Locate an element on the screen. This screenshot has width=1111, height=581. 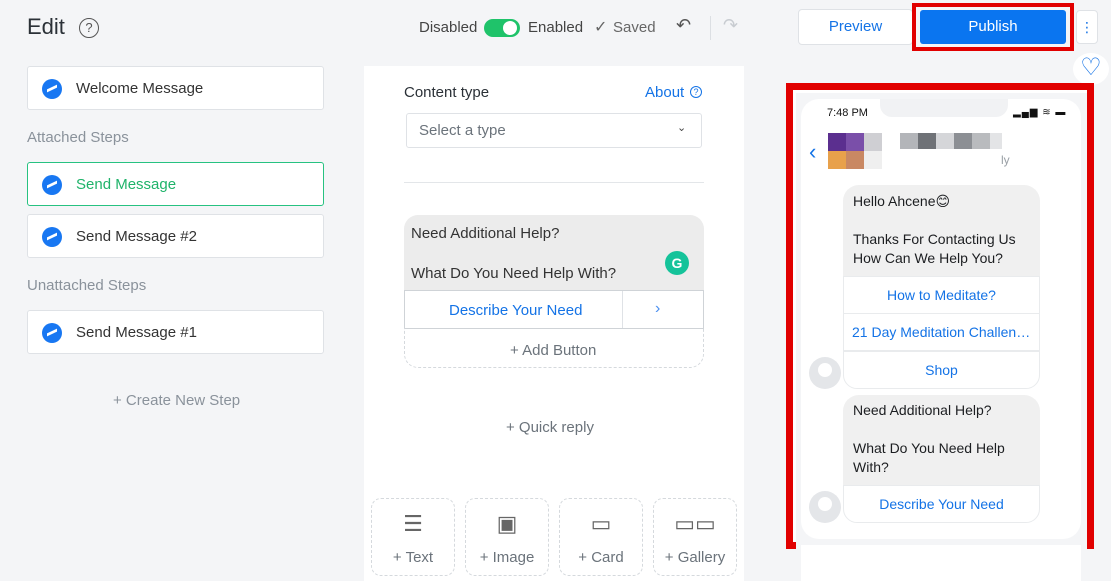
unattached-steps-heading: Unattached Steps is located at coordinates (87, 285).